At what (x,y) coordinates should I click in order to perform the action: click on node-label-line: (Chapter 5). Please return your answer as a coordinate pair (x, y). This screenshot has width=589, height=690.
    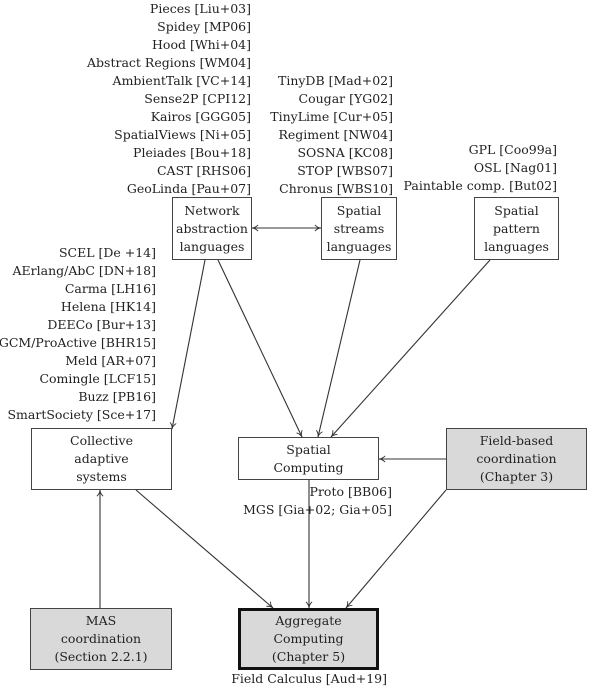
    Looking at the image, I should click on (308, 656).